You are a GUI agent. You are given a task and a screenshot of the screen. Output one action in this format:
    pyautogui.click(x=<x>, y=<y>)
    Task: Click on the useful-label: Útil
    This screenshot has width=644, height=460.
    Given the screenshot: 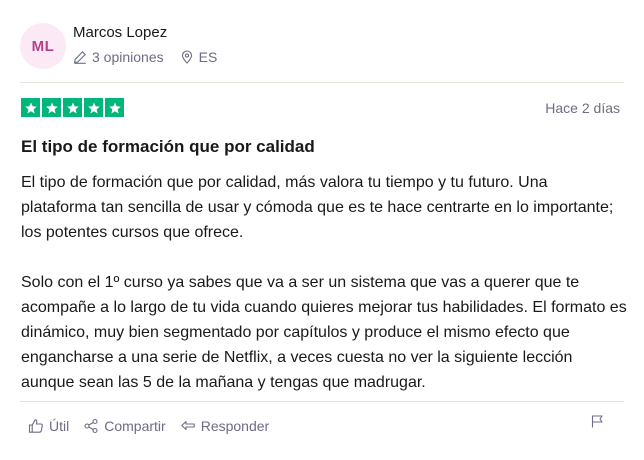 What is the action you would take?
    pyautogui.click(x=59, y=426)
    